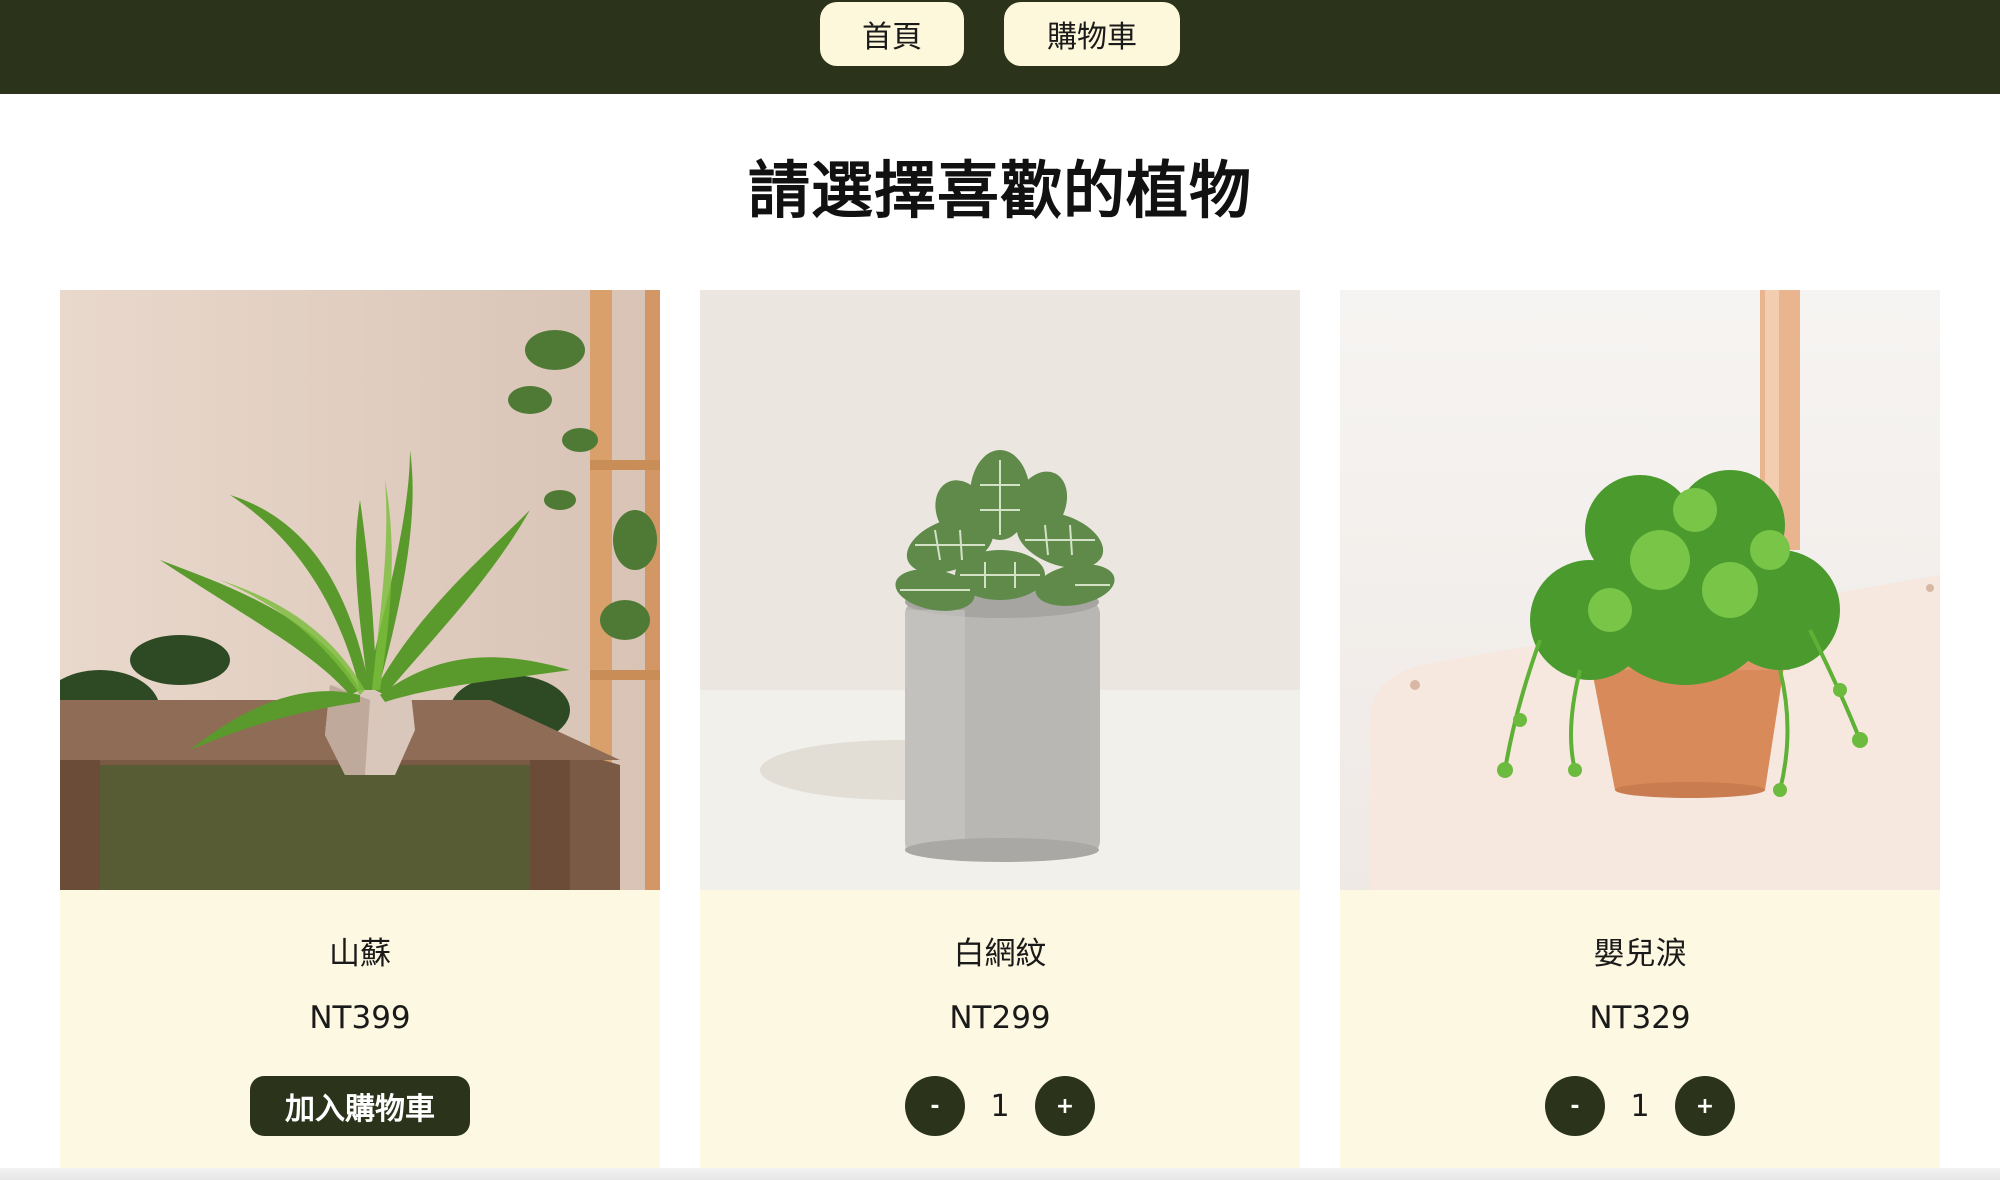 Image resolution: width=2000 pixels, height=1180 pixels. I want to click on top-navbar: 首頁 購物車, so click(1000, 47).